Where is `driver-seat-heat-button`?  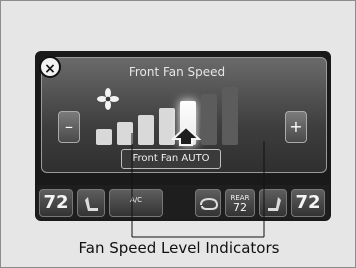
driver-seat-heat-button is located at coordinates (91, 203).